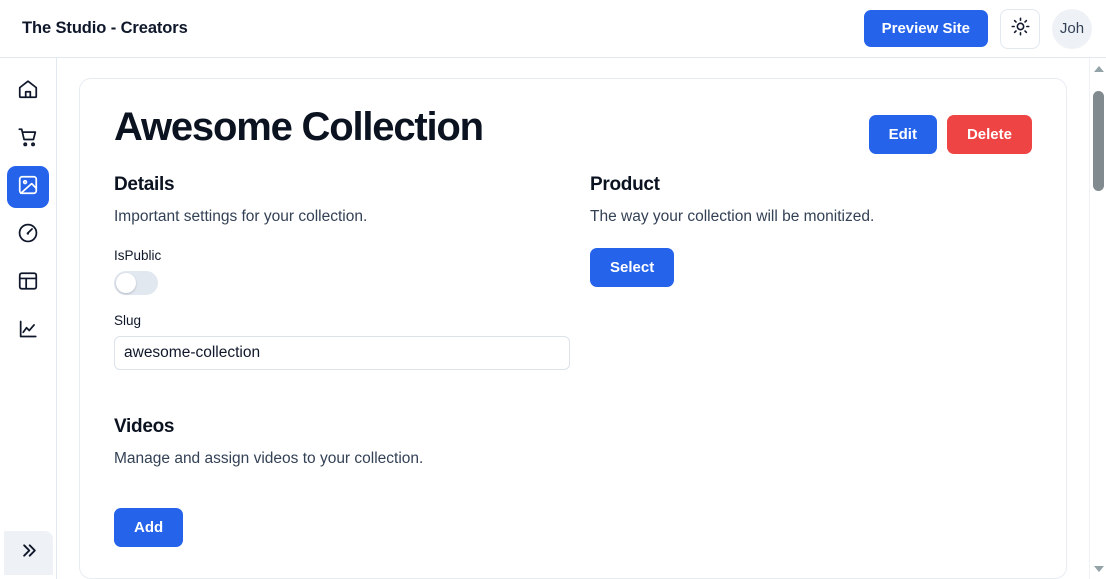 This screenshot has width=1106, height=579. I want to click on delete-button: Delete, so click(989, 134).